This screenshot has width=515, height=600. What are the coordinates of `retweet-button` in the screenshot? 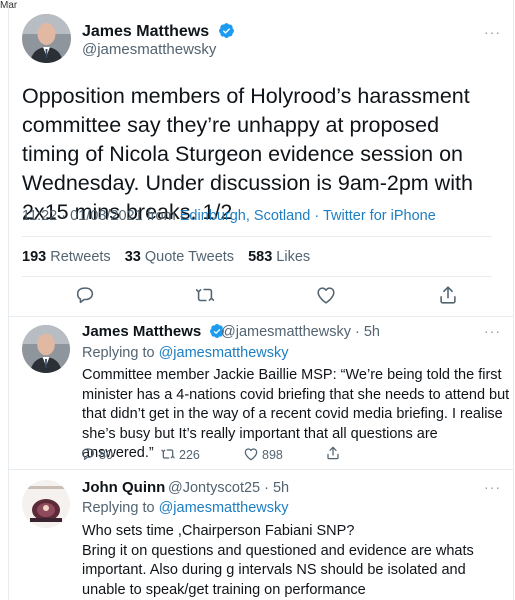 It's located at (205, 295).